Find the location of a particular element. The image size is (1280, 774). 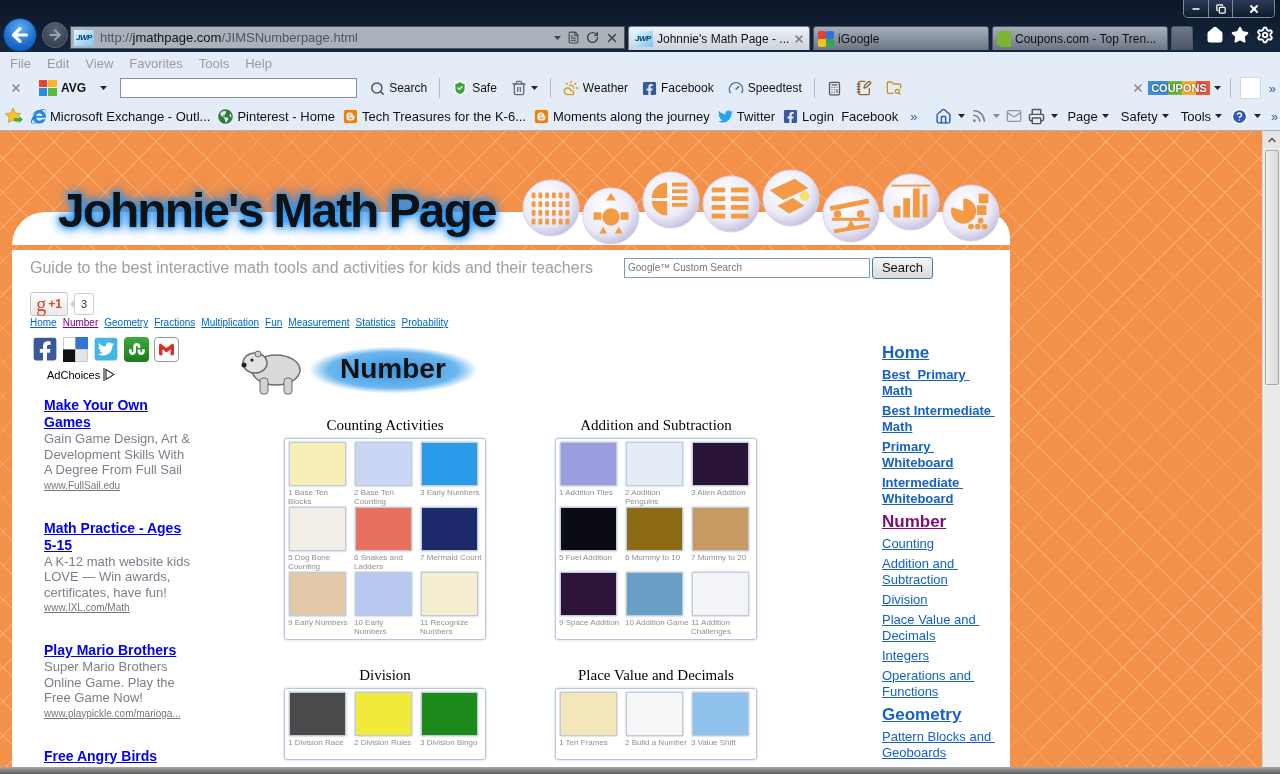

speedtest-button: Speedtest is located at coordinates (764, 88).